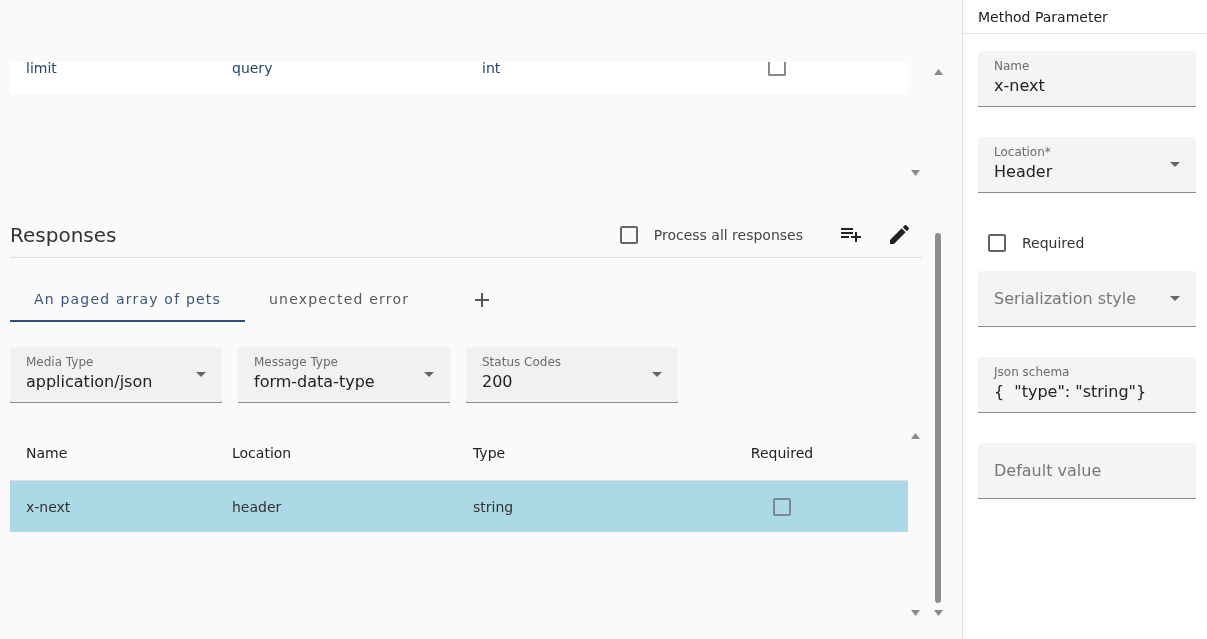  I want to click on dropdown-field: Location* Header, so click(1087, 165).